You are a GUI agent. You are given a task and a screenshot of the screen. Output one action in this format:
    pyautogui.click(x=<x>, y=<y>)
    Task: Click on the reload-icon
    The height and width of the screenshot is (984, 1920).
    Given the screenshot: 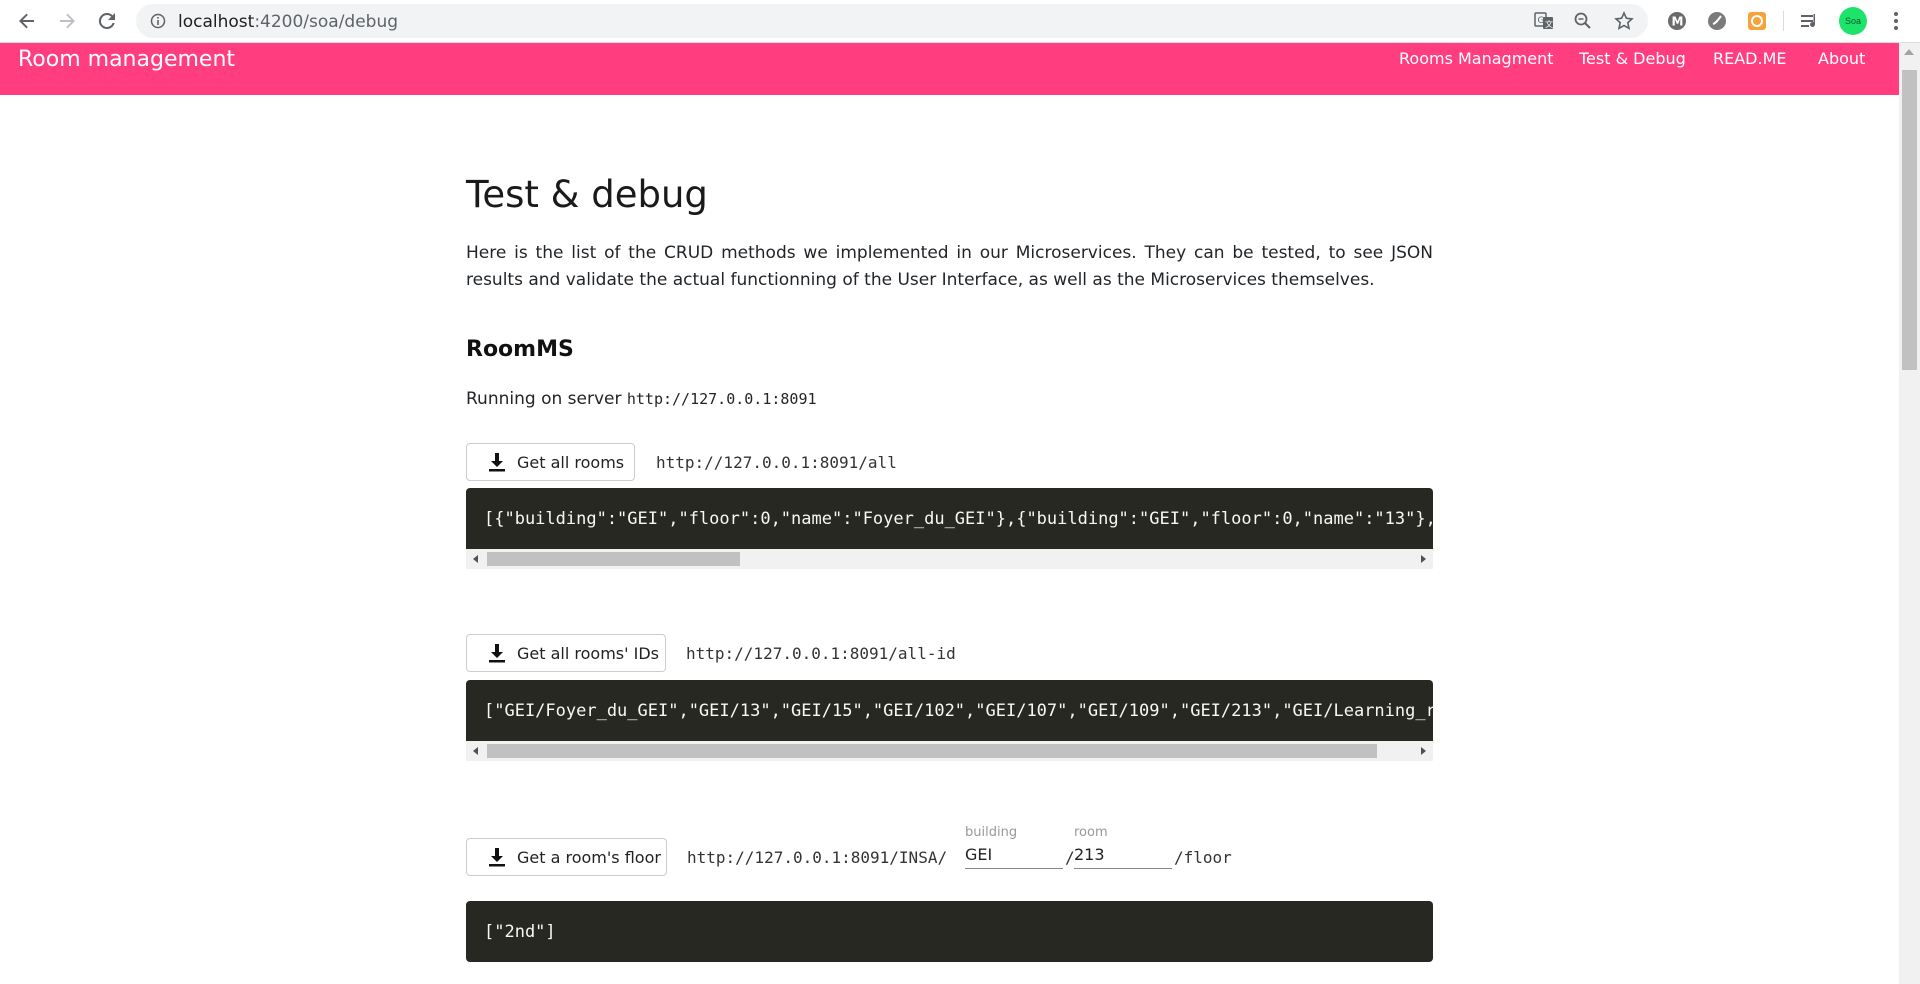 What is the action you would take?
    pyautogui.click(x=107, y=21)
    